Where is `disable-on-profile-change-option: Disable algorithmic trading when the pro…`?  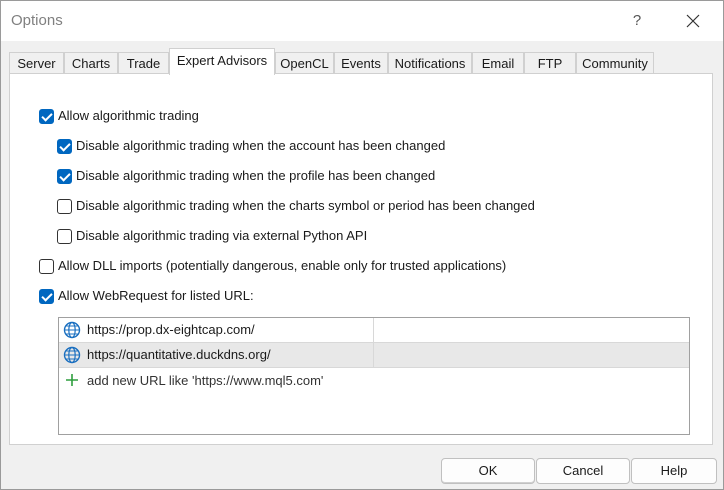 disable-on-profile-change-option: Disable algorithmic trading when the pro… is located at coordinates (246, 176).